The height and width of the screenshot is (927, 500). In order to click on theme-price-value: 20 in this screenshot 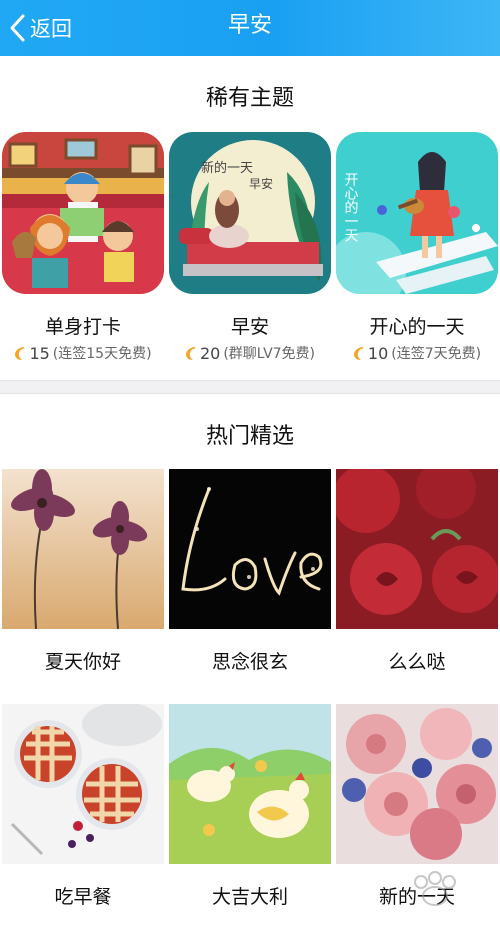, I will do `click(210, 353)`.